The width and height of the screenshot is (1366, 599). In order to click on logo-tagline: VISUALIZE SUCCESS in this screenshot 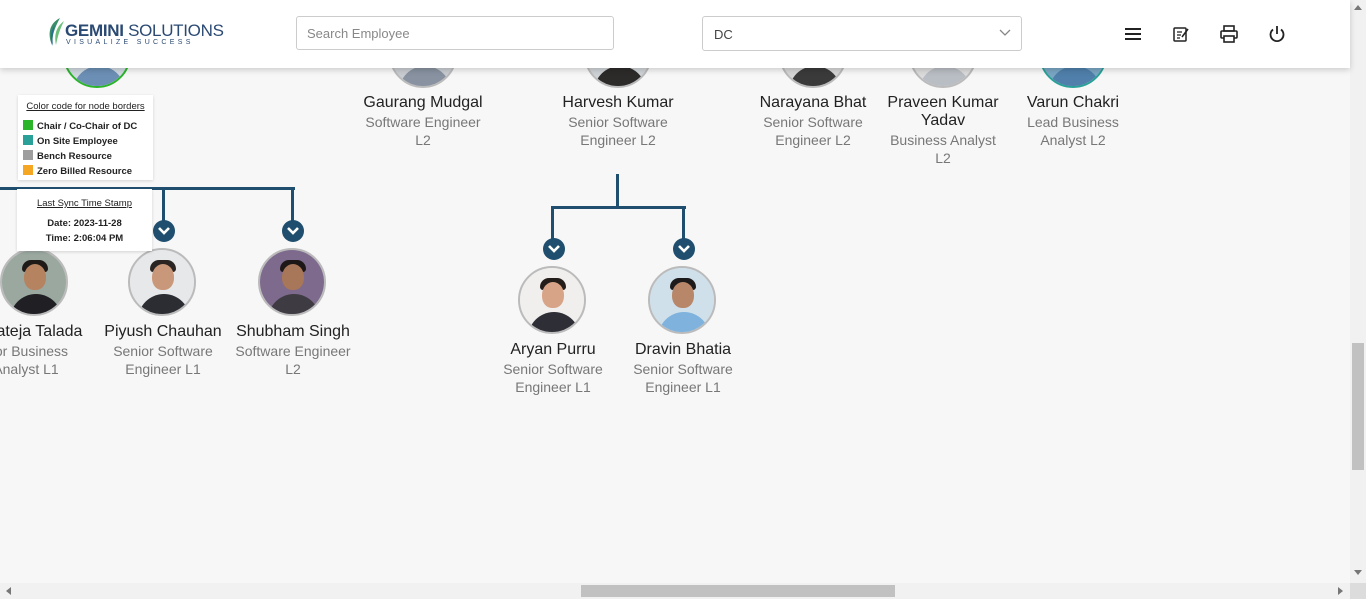, I will do `click(130, 42)`.